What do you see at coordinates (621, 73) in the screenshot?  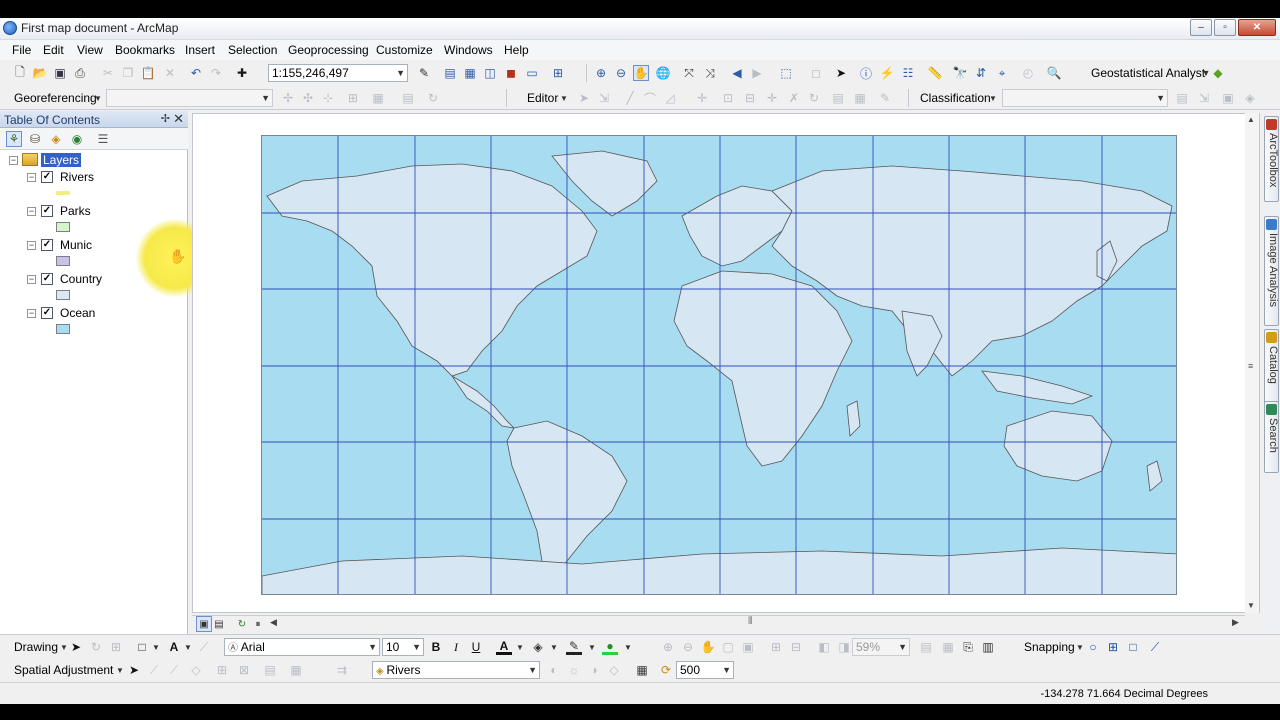 I see `zoom-out-icon: ⊖` at bounding box center [621, 73].